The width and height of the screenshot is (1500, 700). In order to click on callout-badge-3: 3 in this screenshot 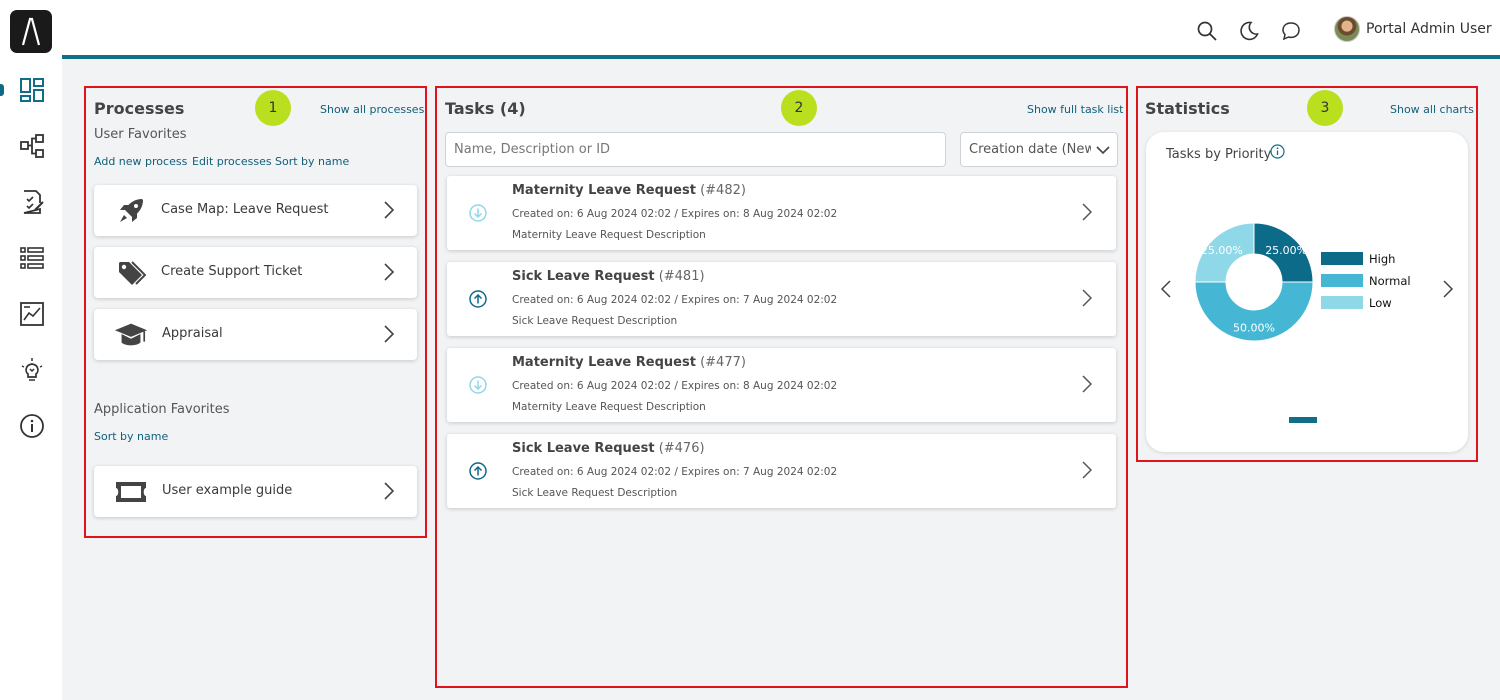, I will do `click(1325, 108)`.